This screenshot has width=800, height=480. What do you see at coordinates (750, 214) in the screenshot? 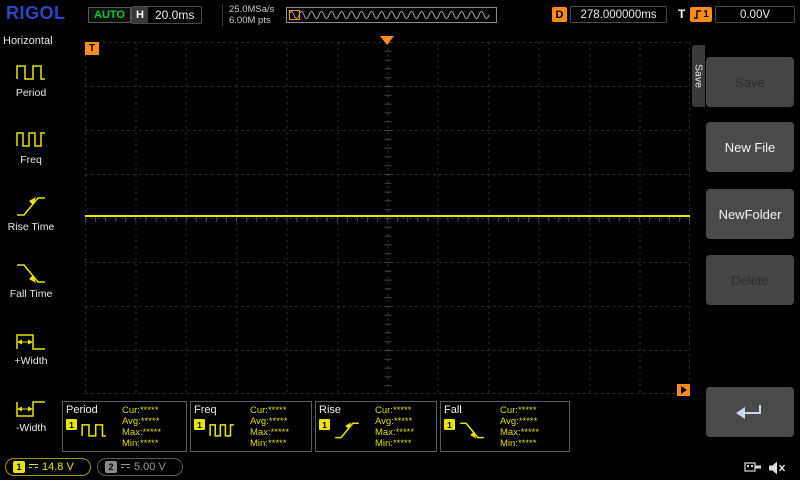
I see `new-folder-button: NewFolder` at bounding box center [750, 214].